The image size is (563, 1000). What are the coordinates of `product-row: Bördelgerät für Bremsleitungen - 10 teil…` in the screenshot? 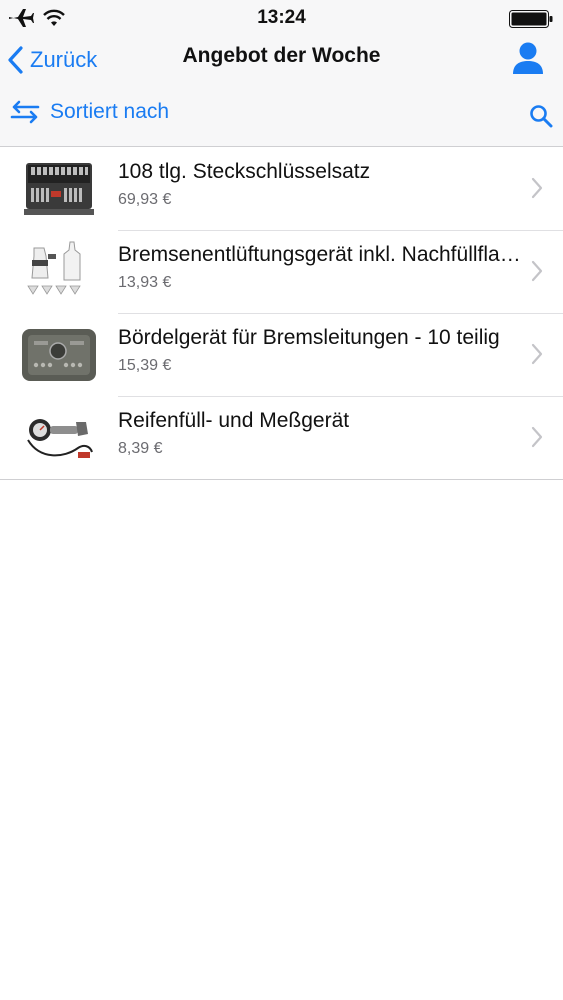 It's located at (281, 354).